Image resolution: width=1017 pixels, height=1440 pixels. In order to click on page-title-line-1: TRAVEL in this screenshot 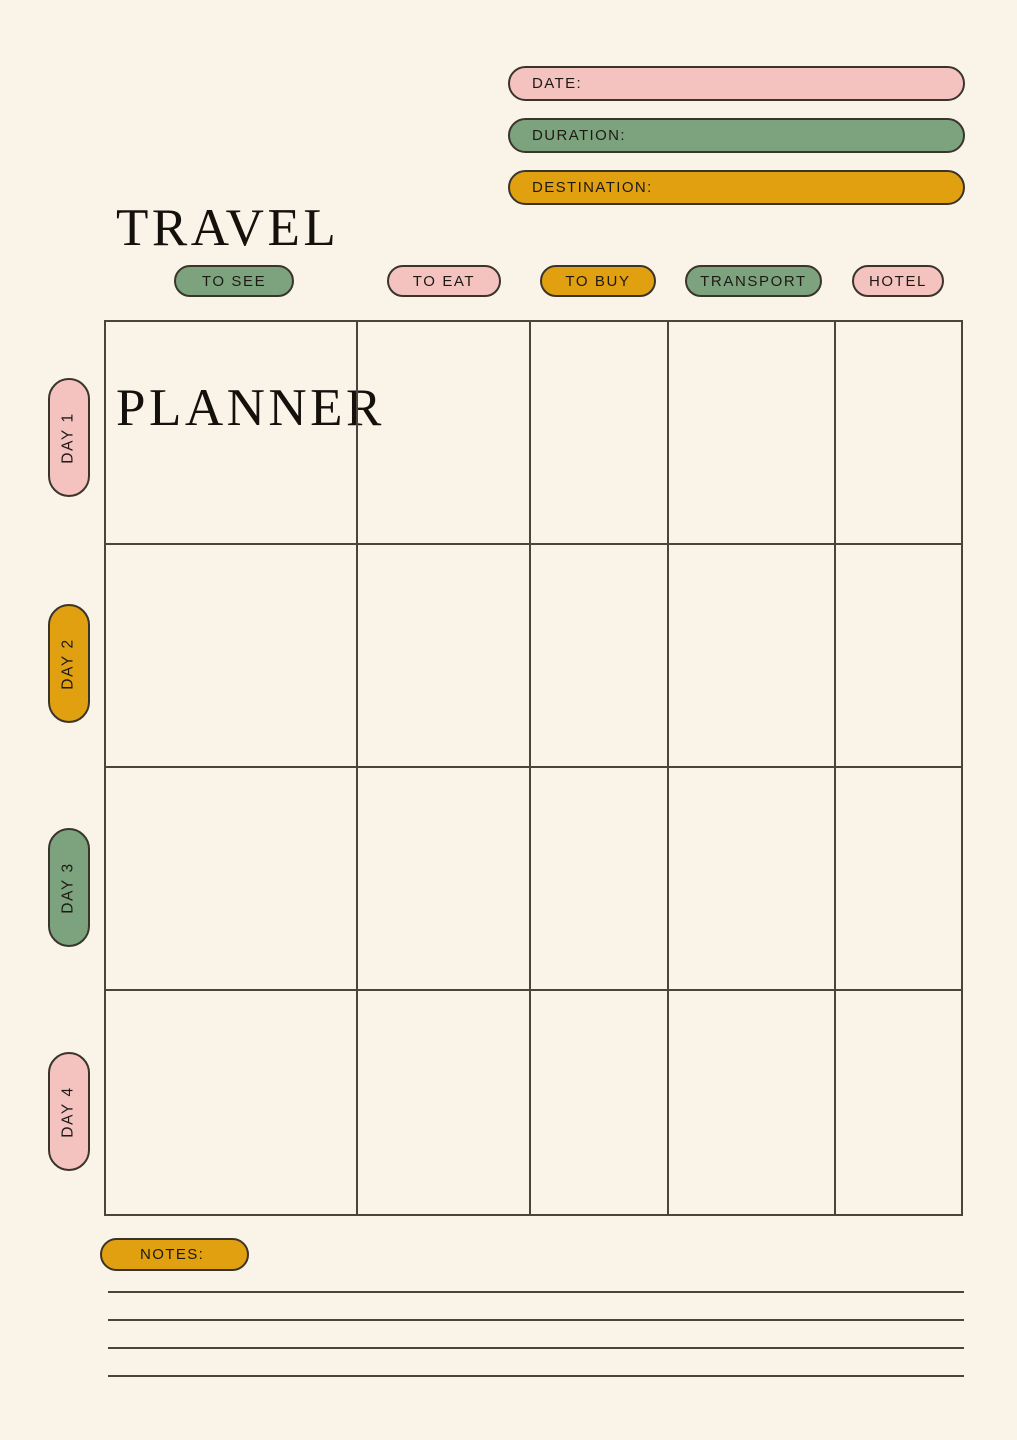, I will do `click(228, 228)`.